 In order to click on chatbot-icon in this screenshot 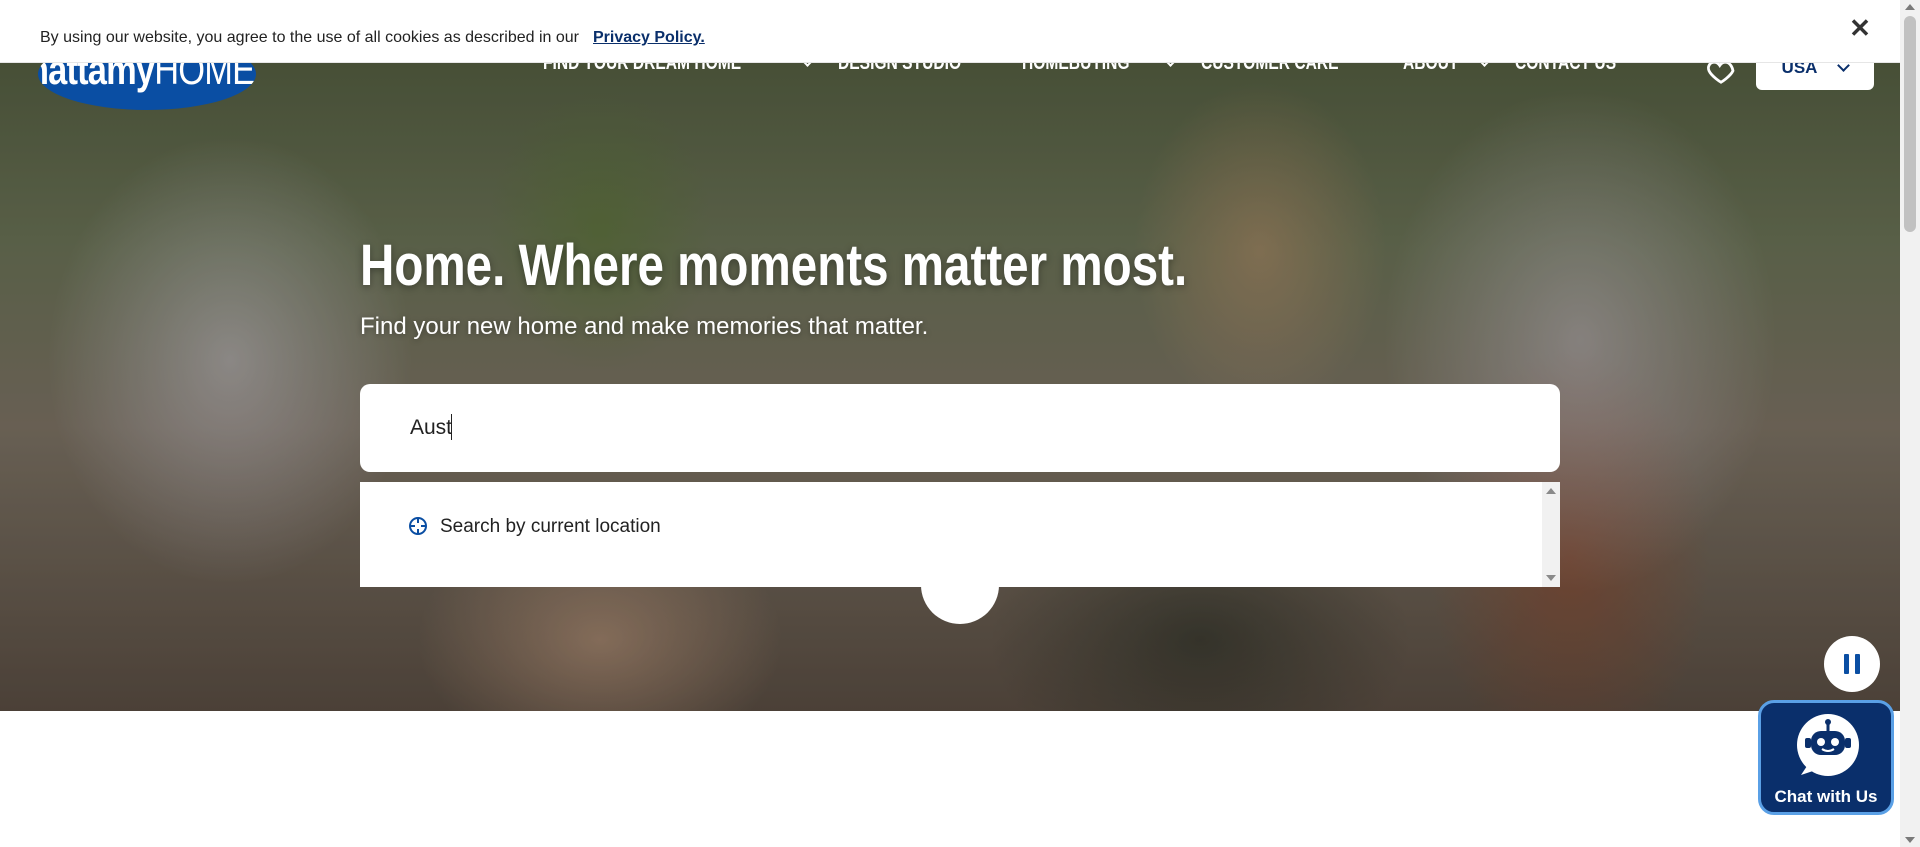, I will do `click(1828, 745)`.